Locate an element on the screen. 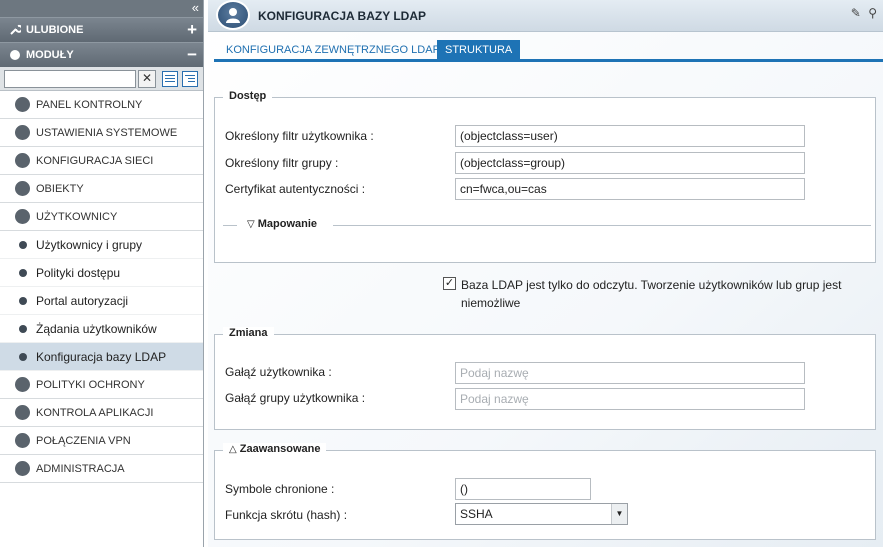 This screenshot has width=883, height=547. vpn-icon is located at coordinates (22, 440).